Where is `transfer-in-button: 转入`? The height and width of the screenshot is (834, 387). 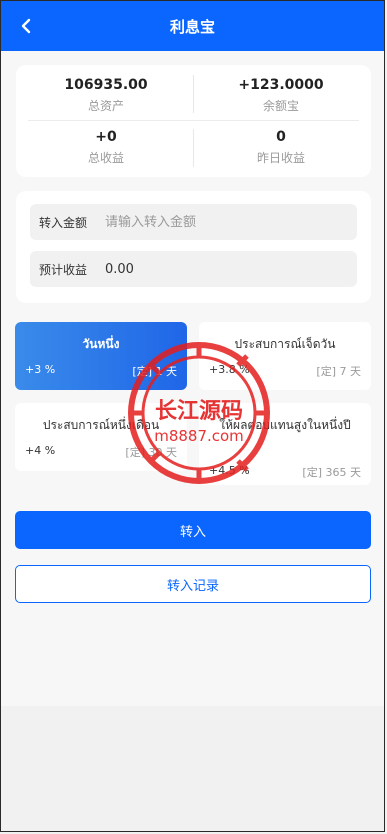
transfer-in-button: 转入 is located at coordinates (193, 530).